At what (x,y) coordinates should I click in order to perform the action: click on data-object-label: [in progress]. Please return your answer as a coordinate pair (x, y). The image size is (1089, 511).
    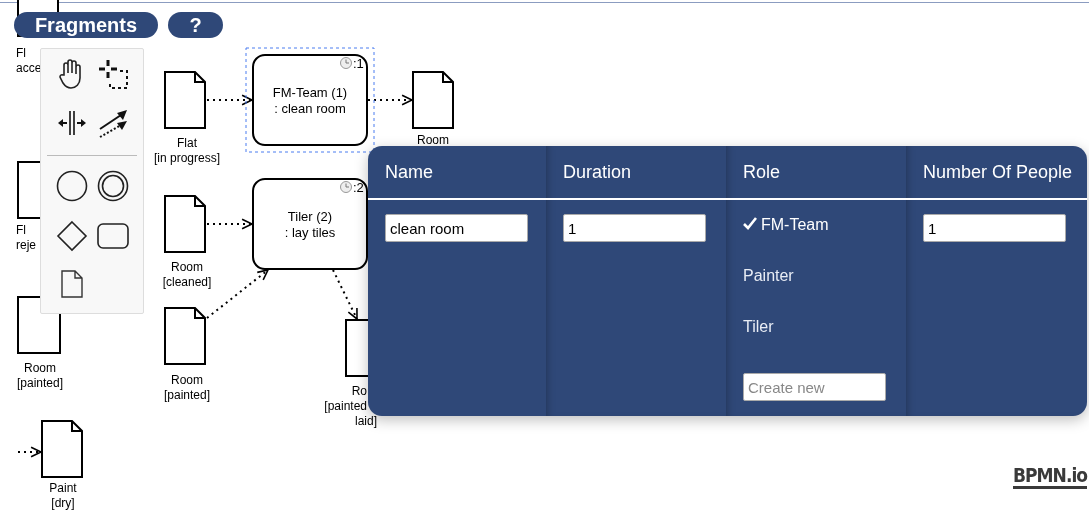
    Looking at the image, I should click on (187, 158).